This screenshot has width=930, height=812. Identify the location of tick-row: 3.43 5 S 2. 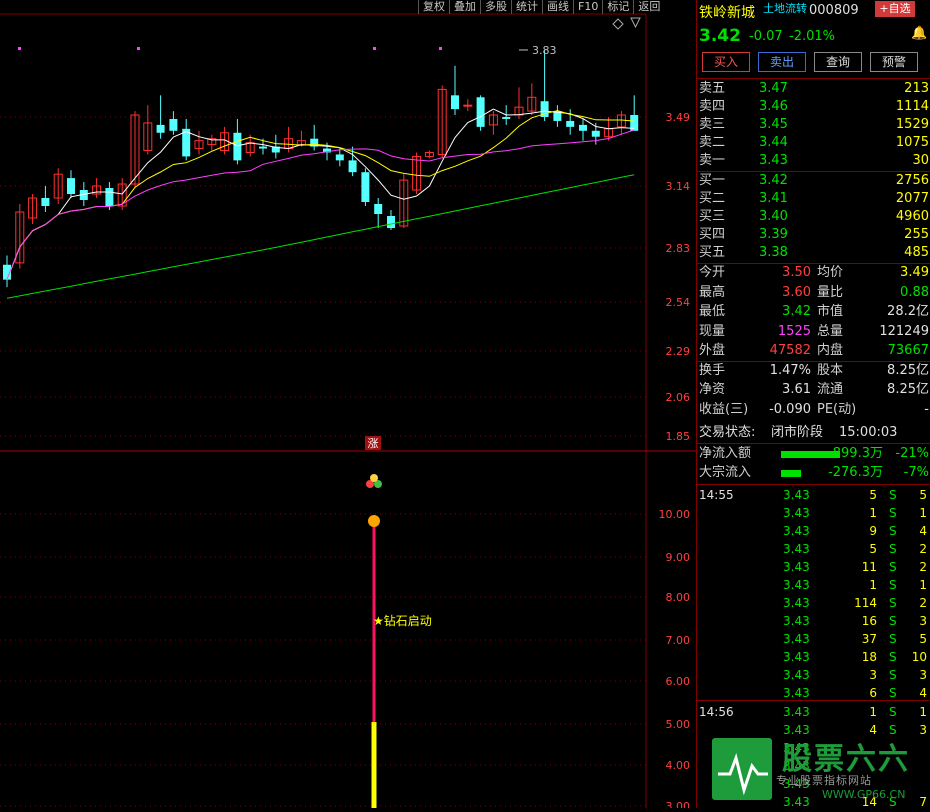
(814, 549).